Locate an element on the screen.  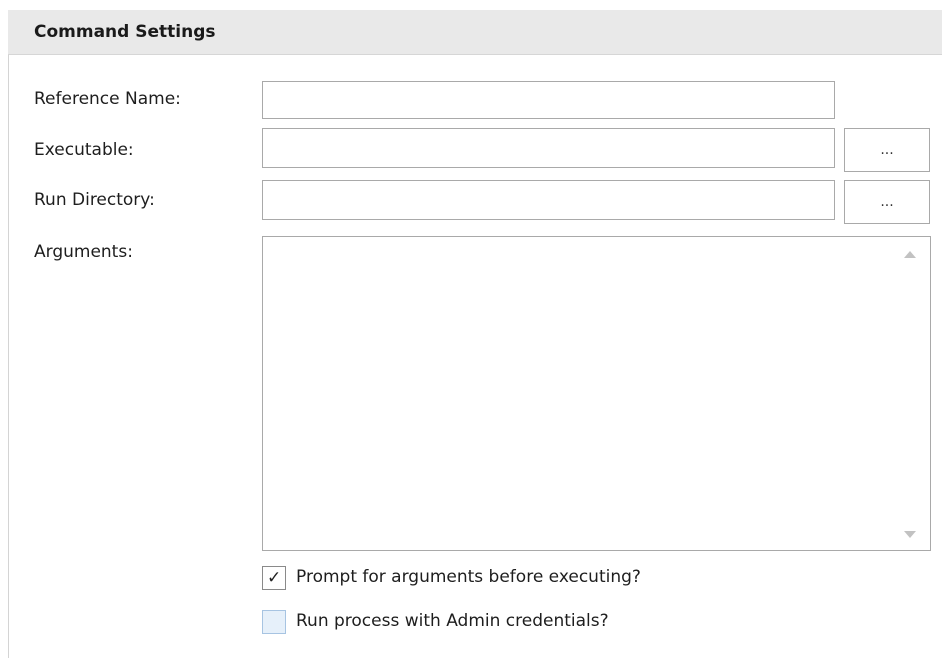
executable-input is located at coordinates (548, 148).